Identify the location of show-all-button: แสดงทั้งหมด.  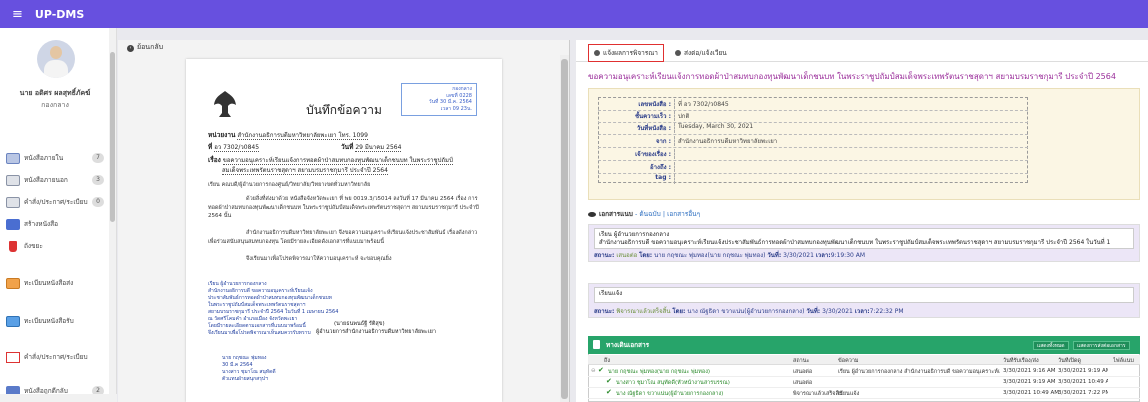
(1051, 345).